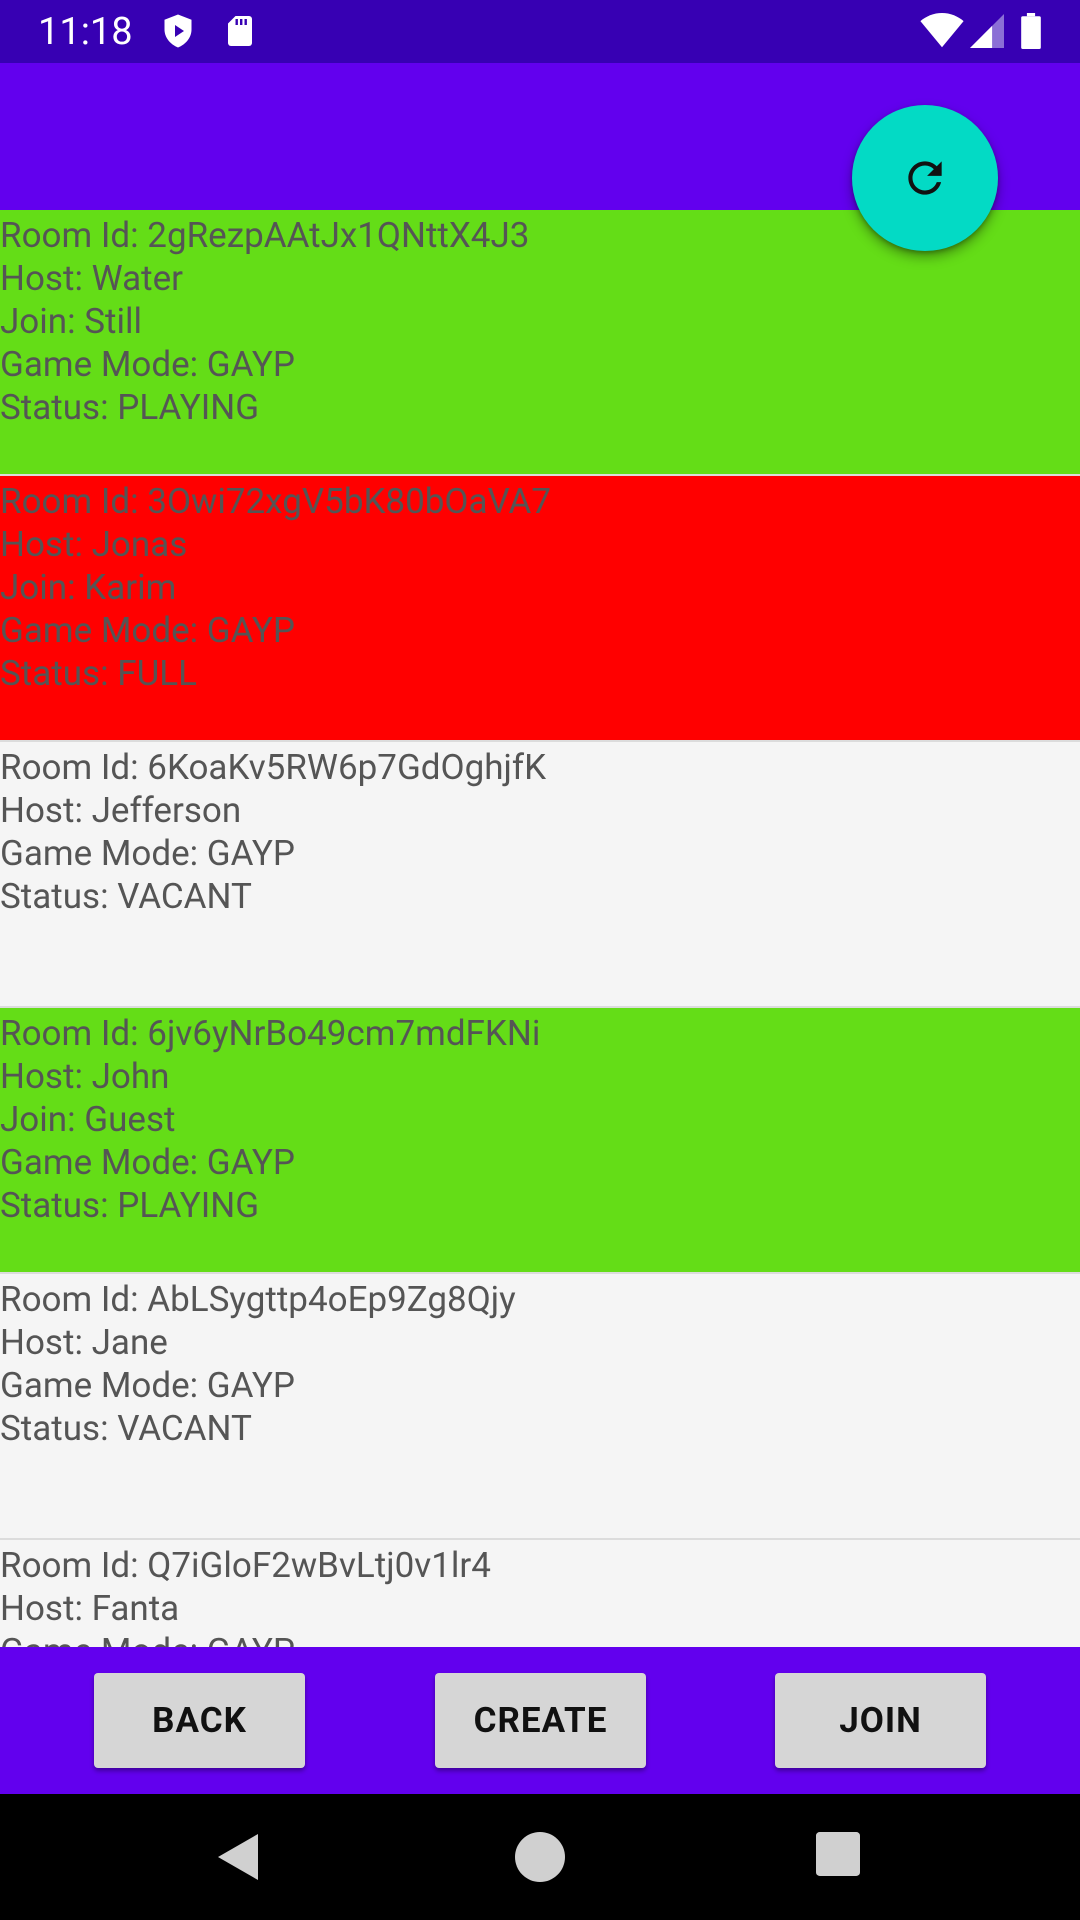  Describe the element at coordinates (84, 1342) in the screenshot. I see `room-detail-line: Host: Jane` at that location.